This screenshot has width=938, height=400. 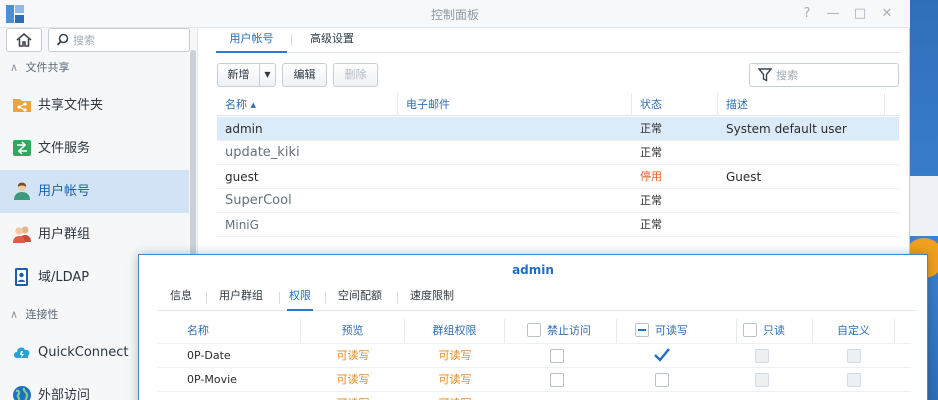 What do you see at coordinates (332, 40) in the screenshot?
I see `tab-advanced-settings: 高级设置` at bounding box center [332, 40].